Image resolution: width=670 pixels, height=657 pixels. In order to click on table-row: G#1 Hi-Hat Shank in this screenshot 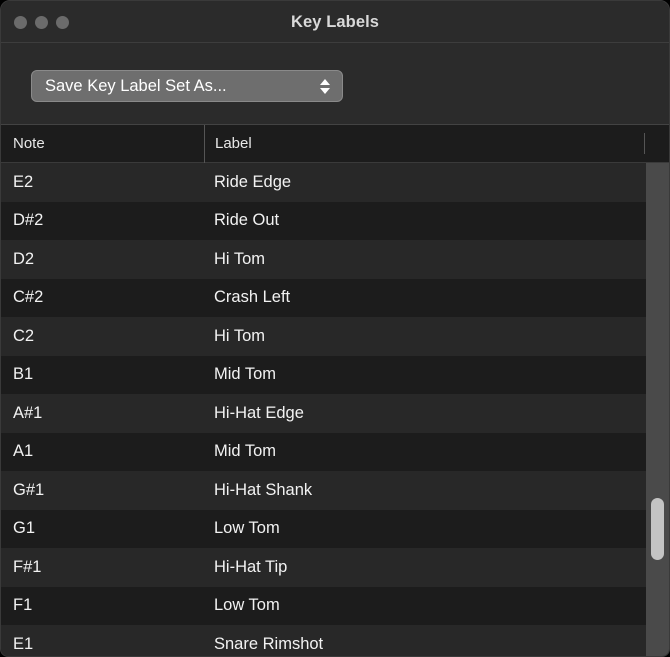, I will do `click(335, 490)`.